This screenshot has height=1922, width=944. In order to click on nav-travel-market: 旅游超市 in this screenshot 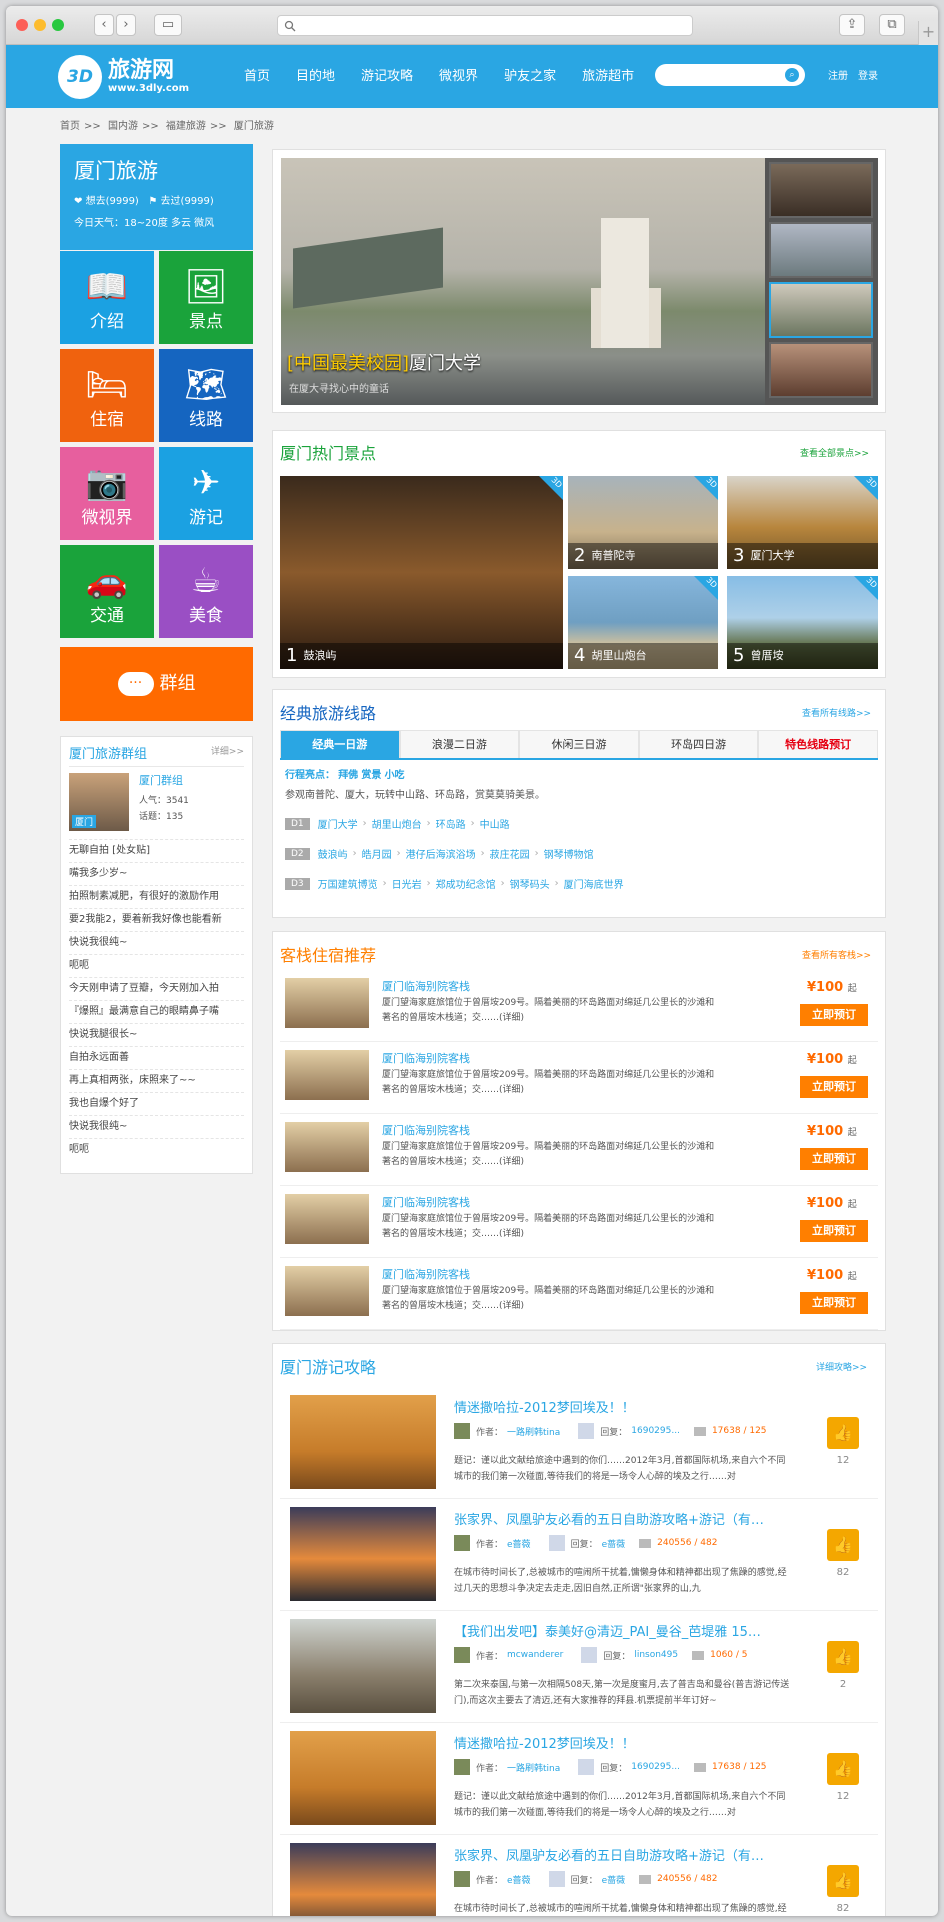, I will do `click(608, 76)`.